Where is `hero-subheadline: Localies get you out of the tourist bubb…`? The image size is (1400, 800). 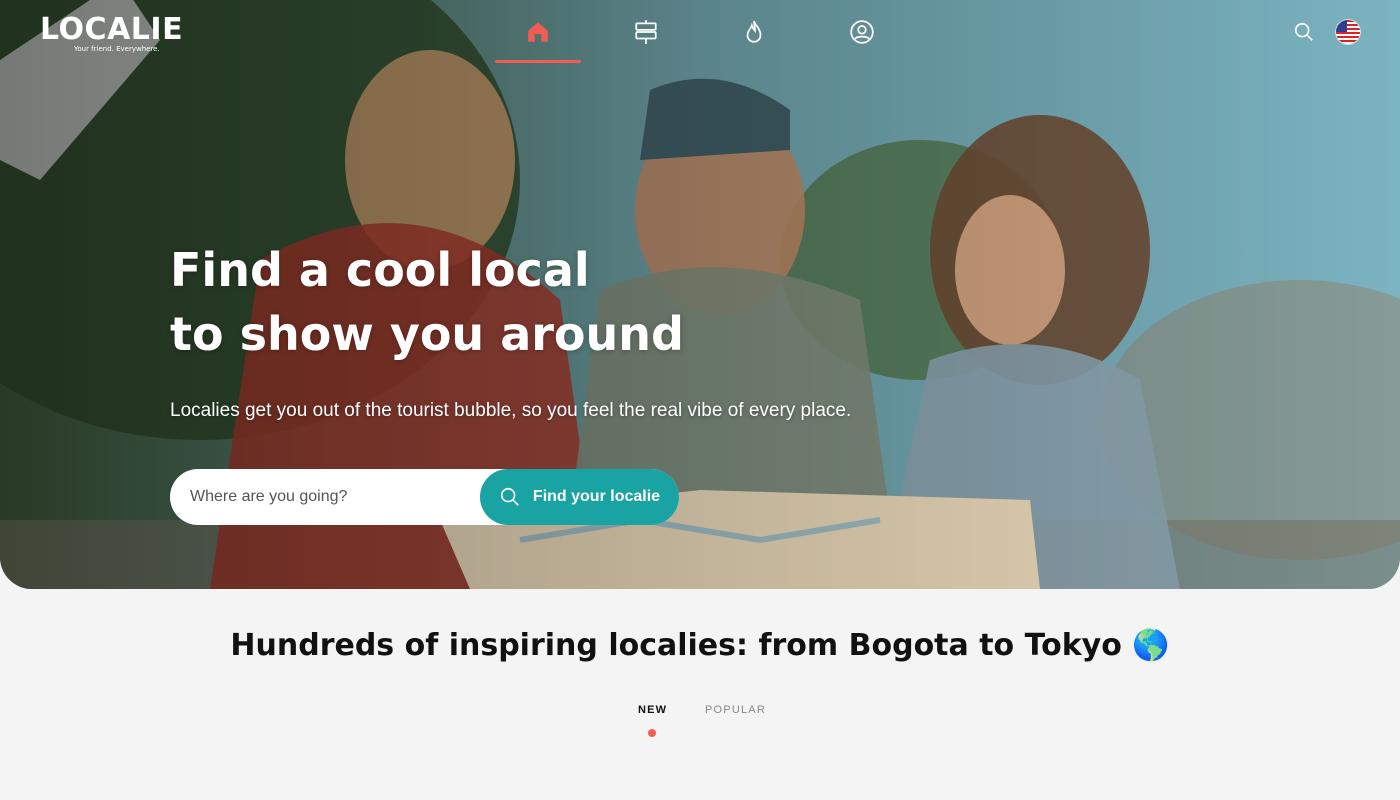
hero-subheadline: Localies get you out of the tourist bubb… is located at coordinates (511, 410).